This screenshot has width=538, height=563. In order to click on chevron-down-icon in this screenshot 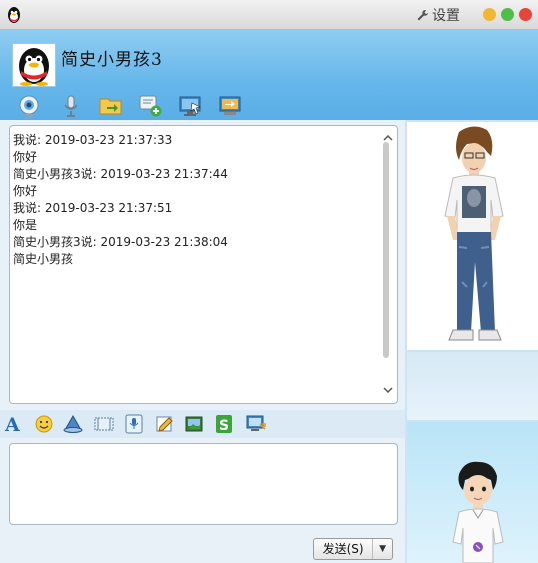, I will do `click(388, 390)`.